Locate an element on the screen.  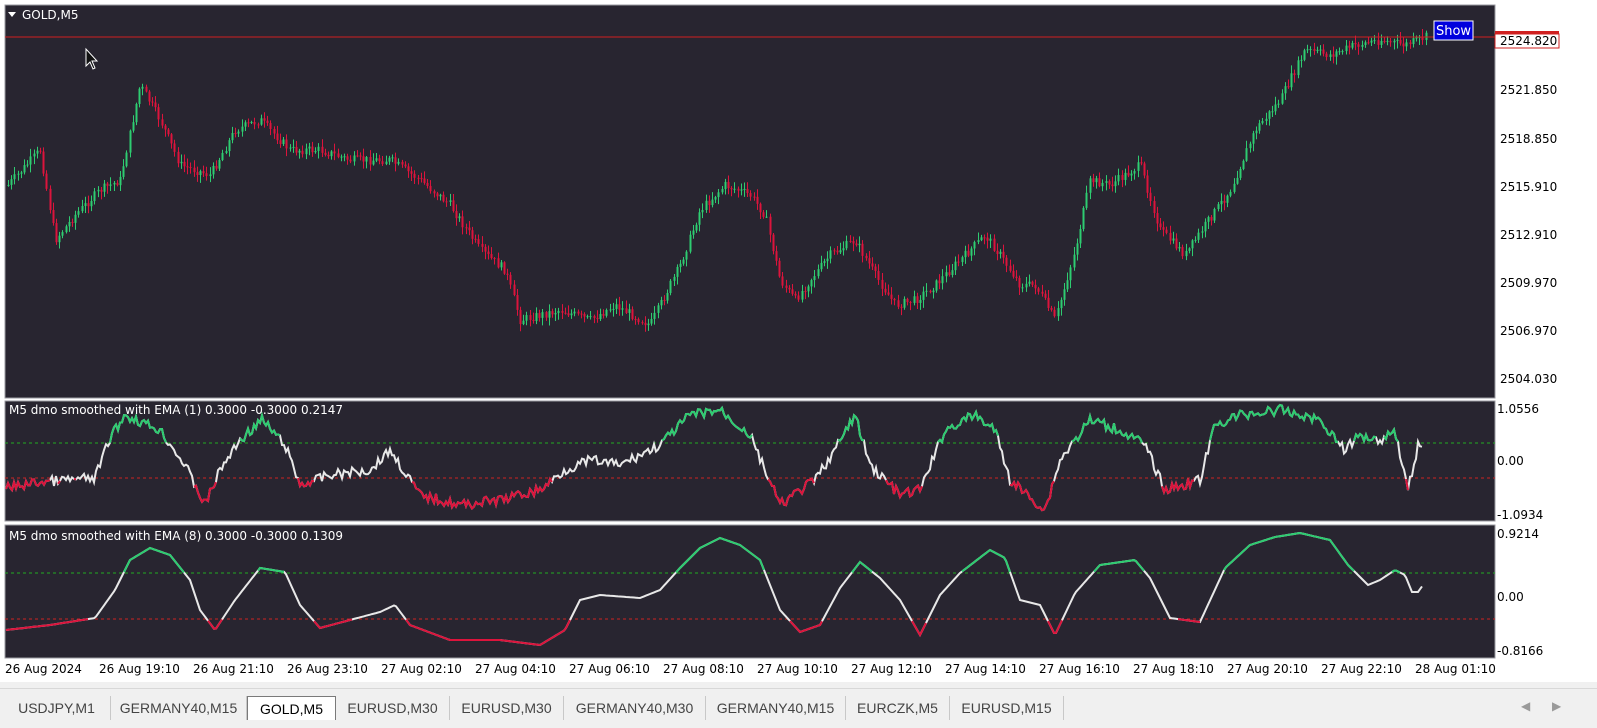
time-tick: 26 Aug 21:10 is located at coordinates (233, 669).